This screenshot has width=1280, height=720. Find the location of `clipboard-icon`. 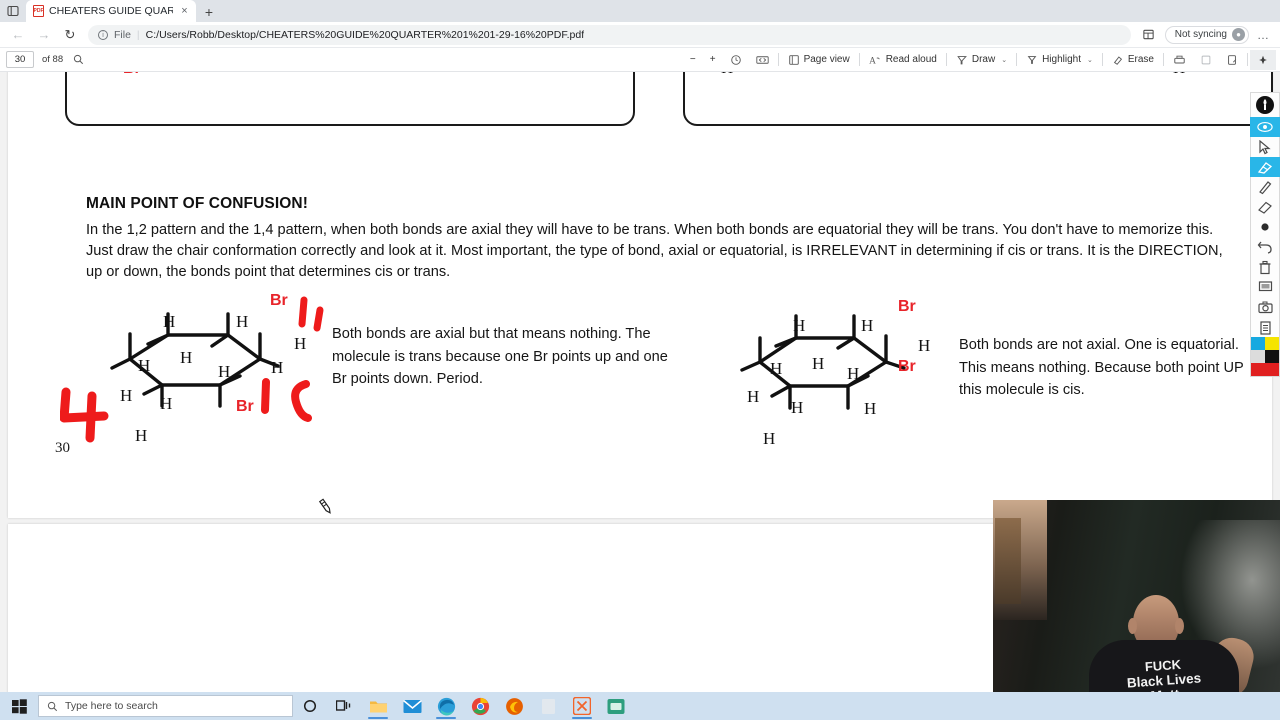

clipboard-icon is located at coordinates (1265, 327).